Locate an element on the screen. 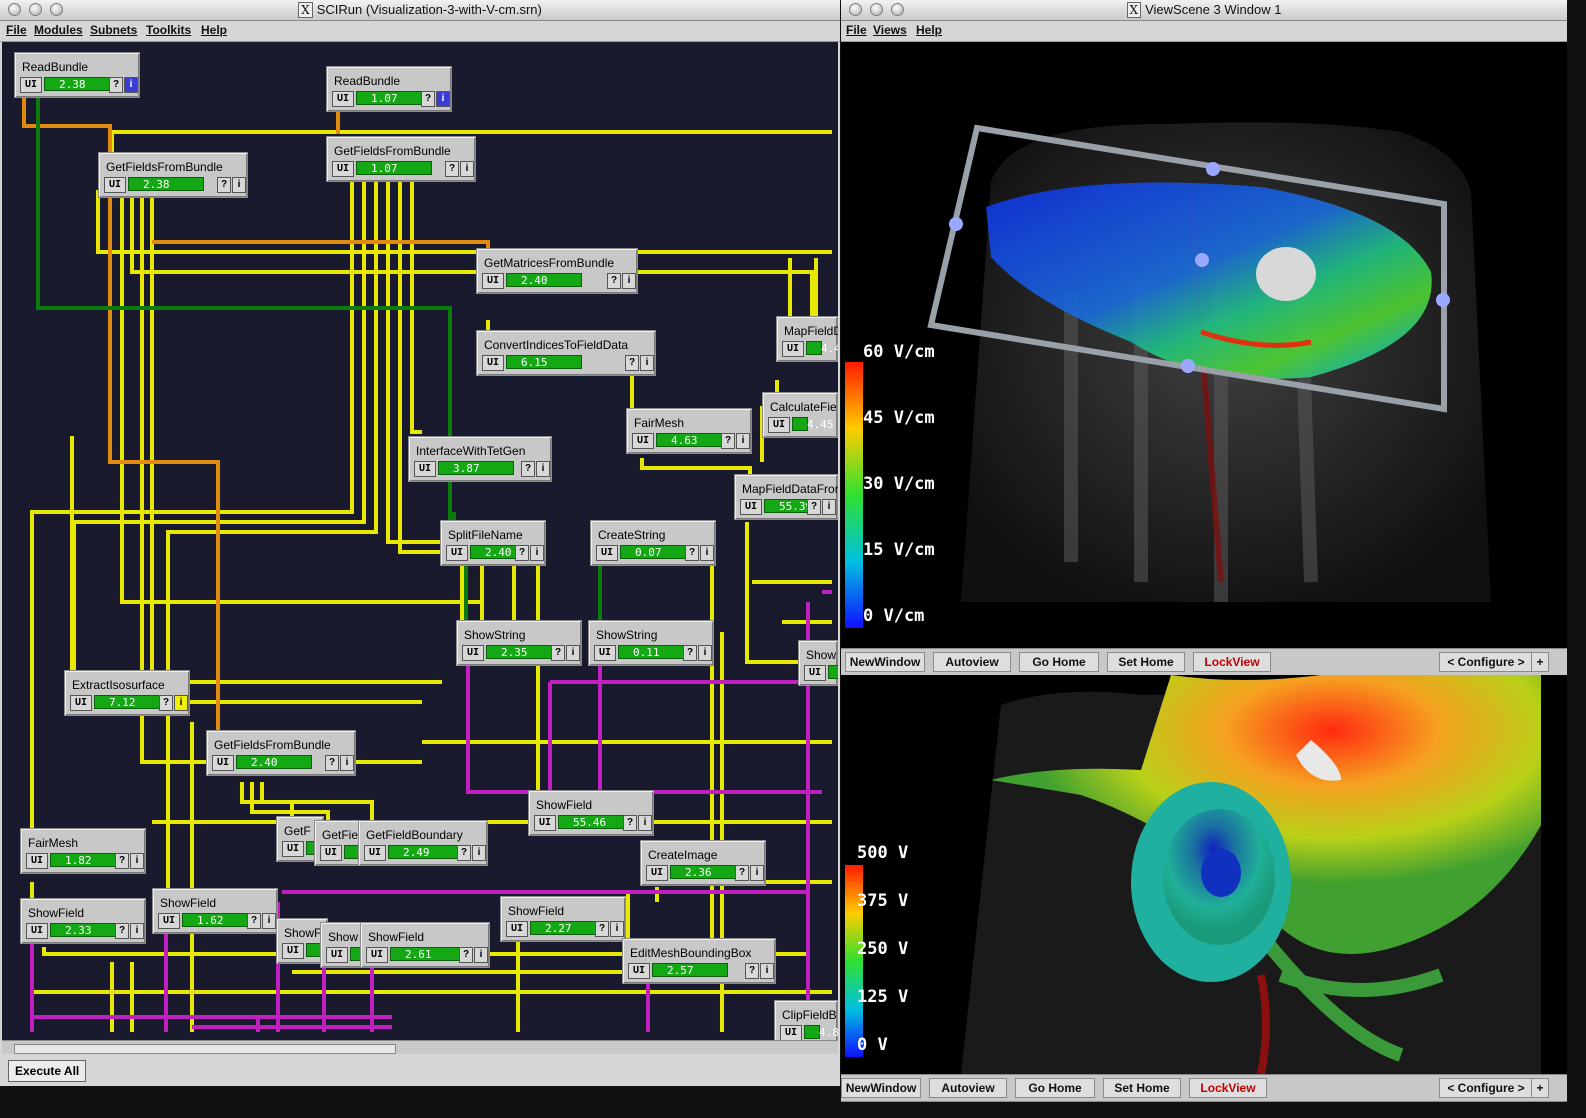  scirun-titlebar: XSCIRun (Visualization-3-with-V-cm.srn) is located at coordinates (420, 10).